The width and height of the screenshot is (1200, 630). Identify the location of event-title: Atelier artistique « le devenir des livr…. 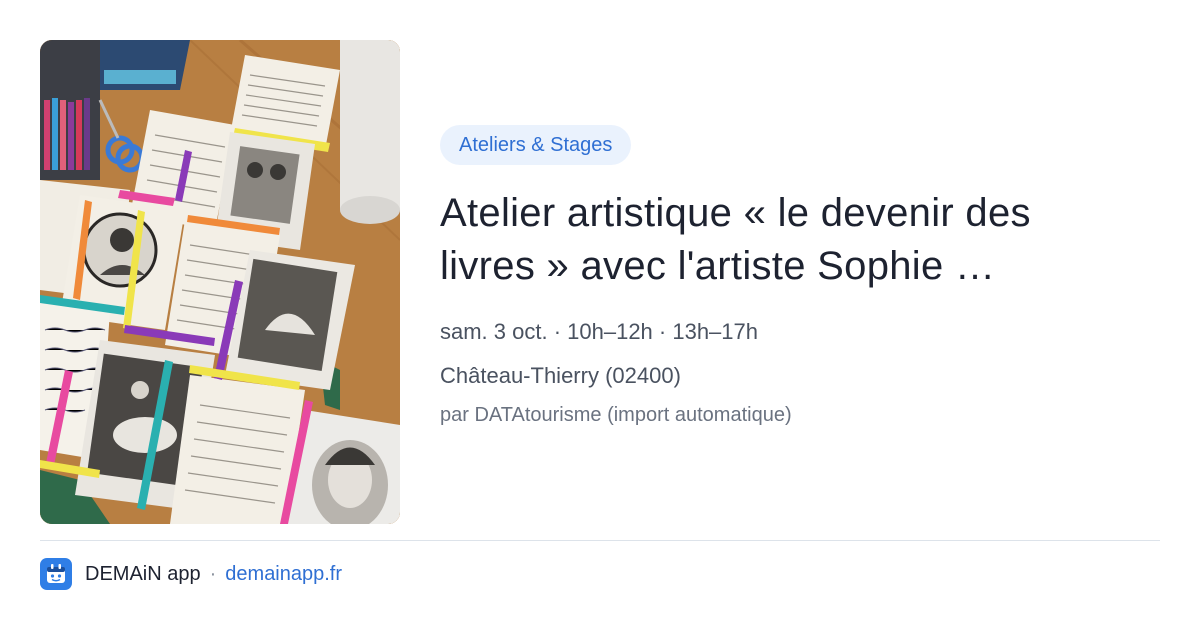
(800, 240).